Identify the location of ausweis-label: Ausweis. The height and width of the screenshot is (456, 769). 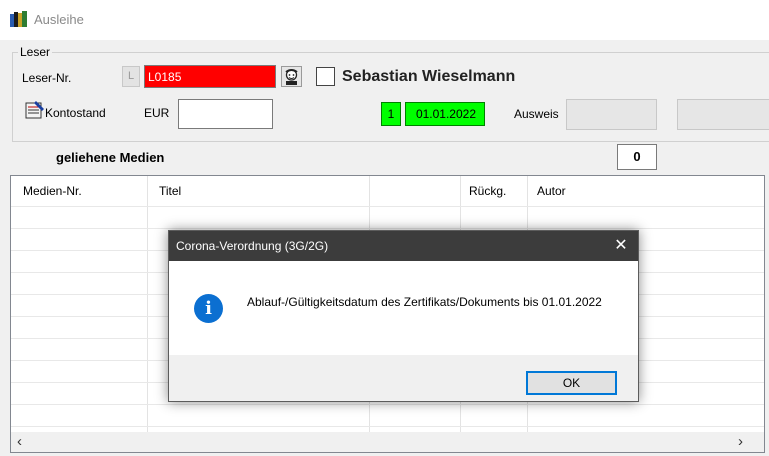
(536, 114).